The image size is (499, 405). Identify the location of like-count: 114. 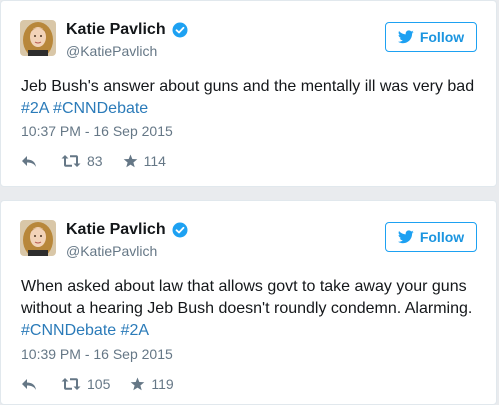
(154, 161).